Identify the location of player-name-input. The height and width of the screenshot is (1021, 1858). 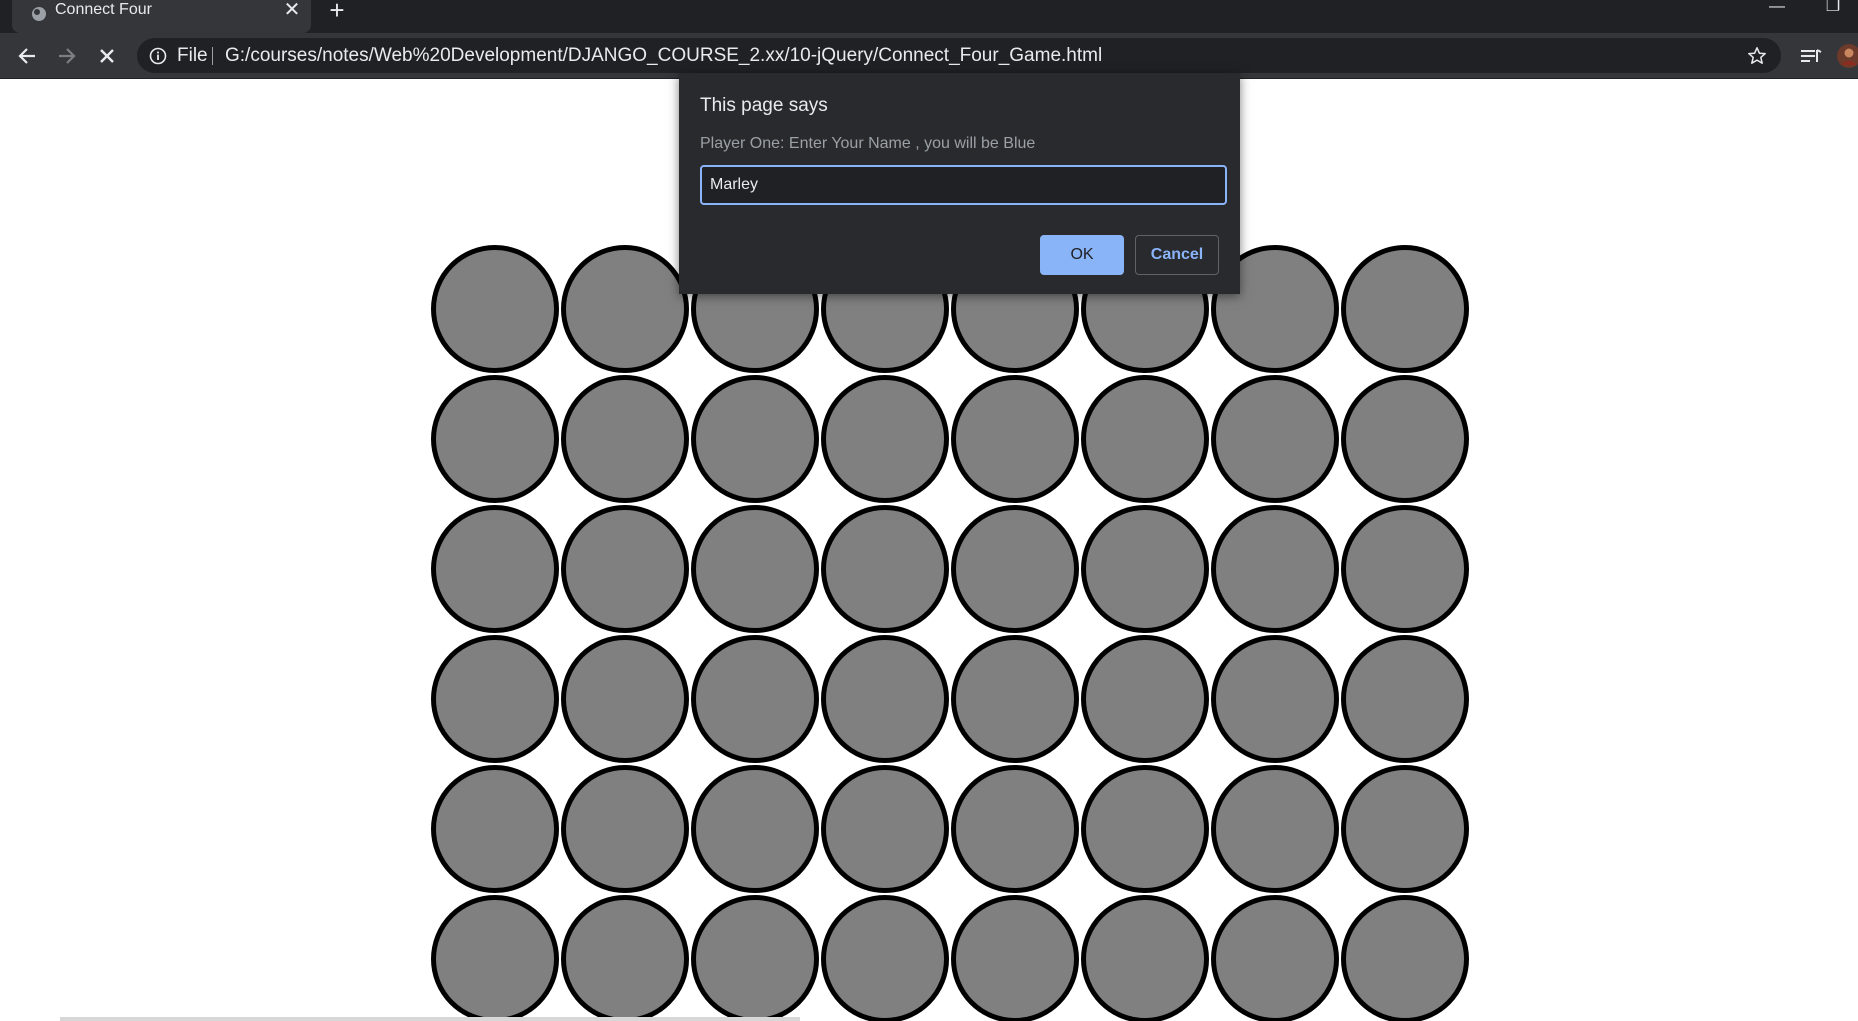
(963, 185).